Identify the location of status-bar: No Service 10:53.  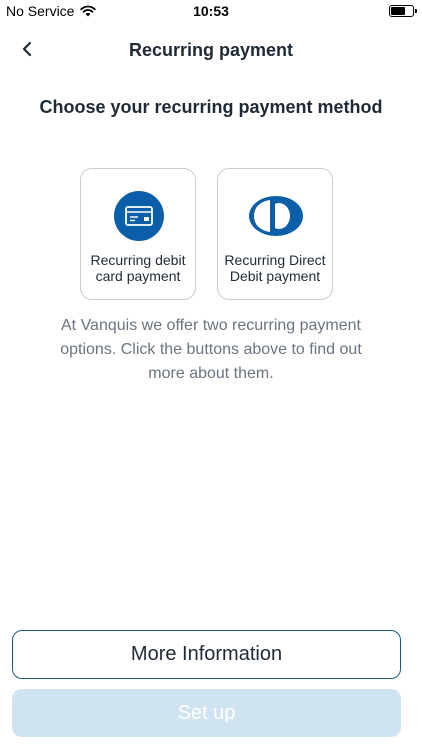
(211, 11).